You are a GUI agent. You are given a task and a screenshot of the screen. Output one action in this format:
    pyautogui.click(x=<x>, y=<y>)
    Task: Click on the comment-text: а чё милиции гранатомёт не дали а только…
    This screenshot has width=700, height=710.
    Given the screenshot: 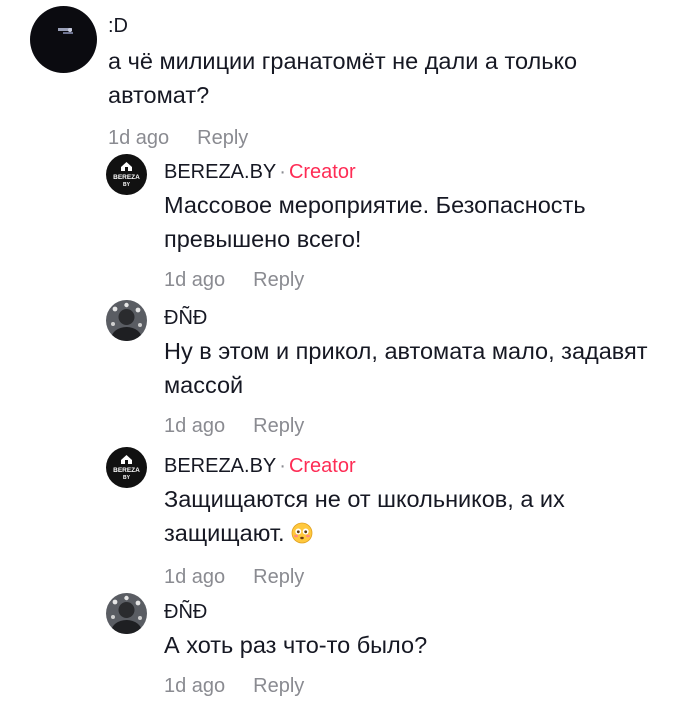 What is the action you would take?
    pyautogui.click(x=398, y=78)
    